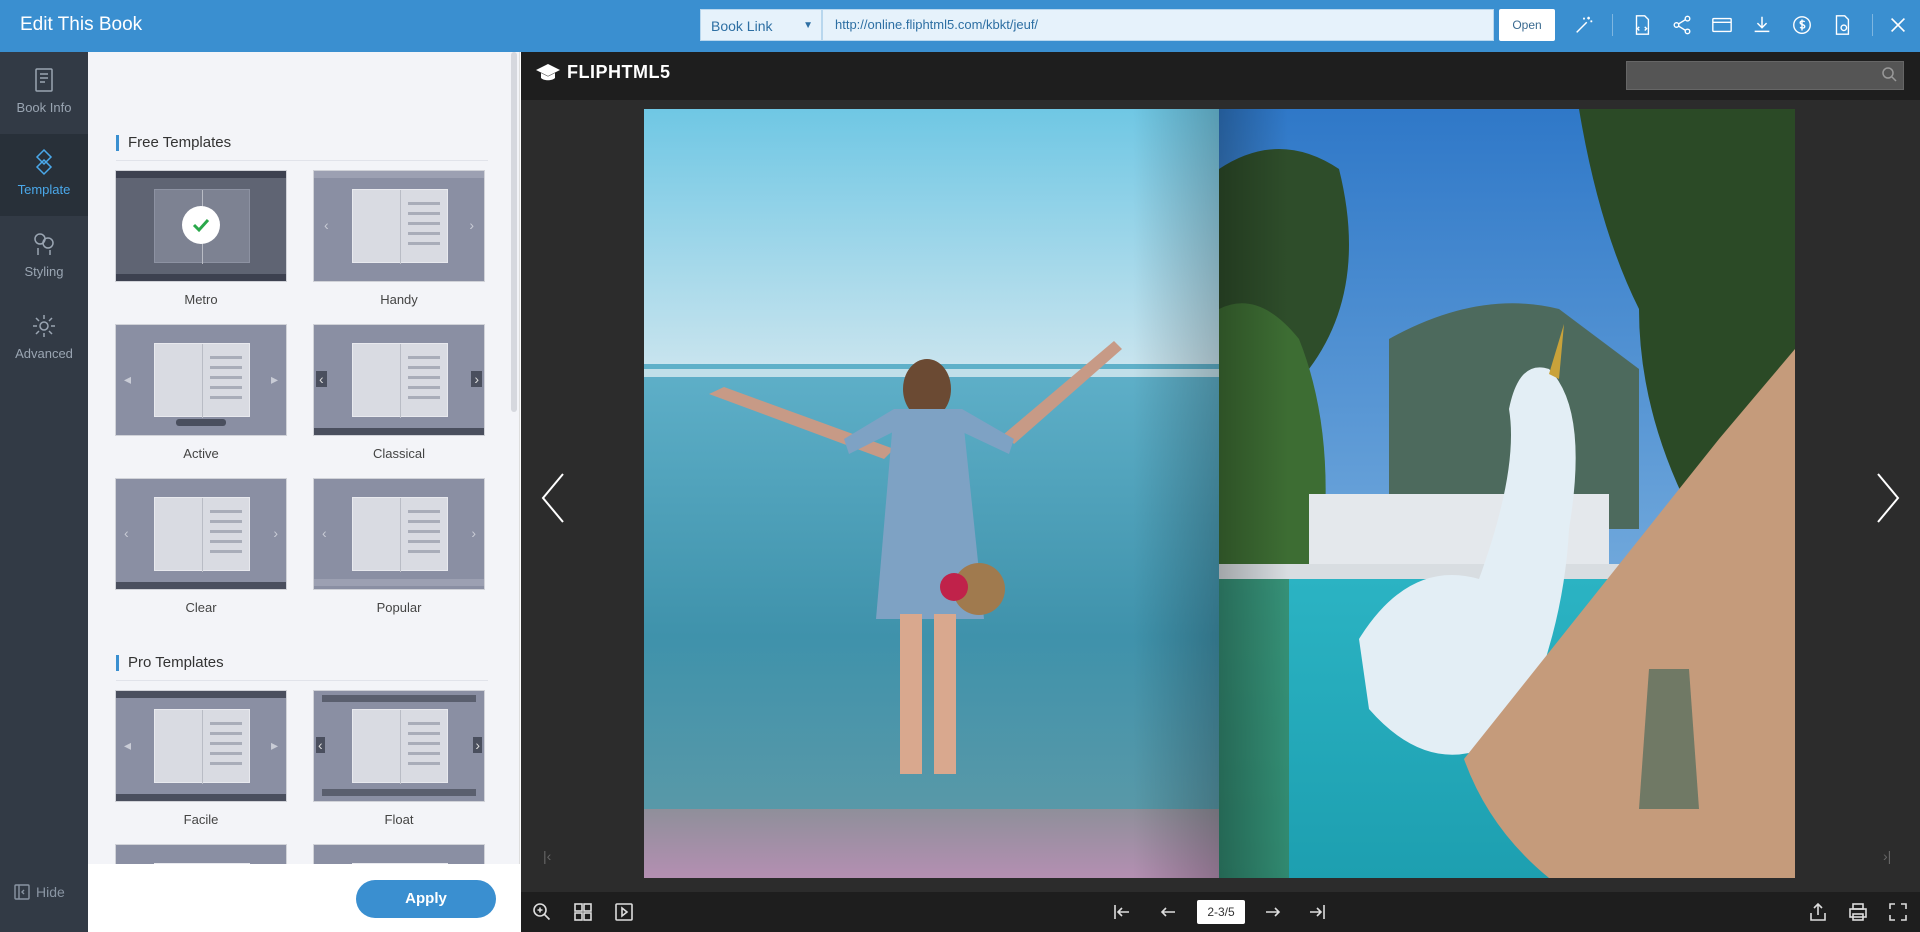 This screenshot has width=1920, height=932. What do you see at coordinates (1527, 25) in the screenshot?
I see `open-button: Open` at bounding box center [1527, 25].